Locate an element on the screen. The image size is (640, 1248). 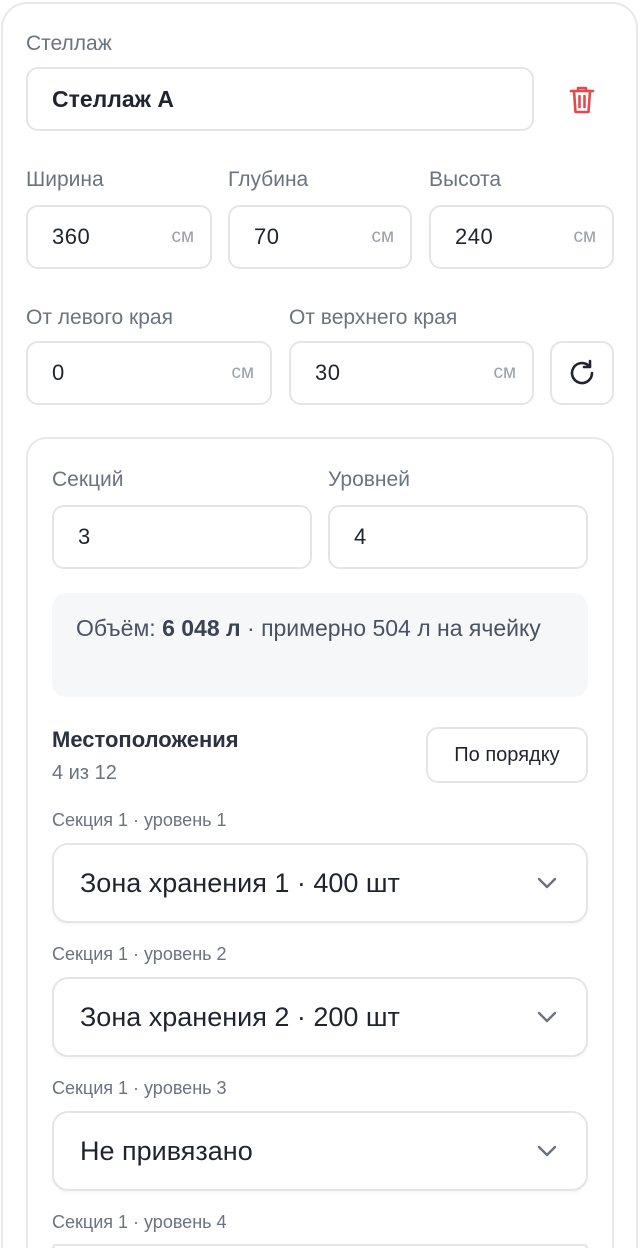
levels-input: 4 is located at coordinates (458, 537).